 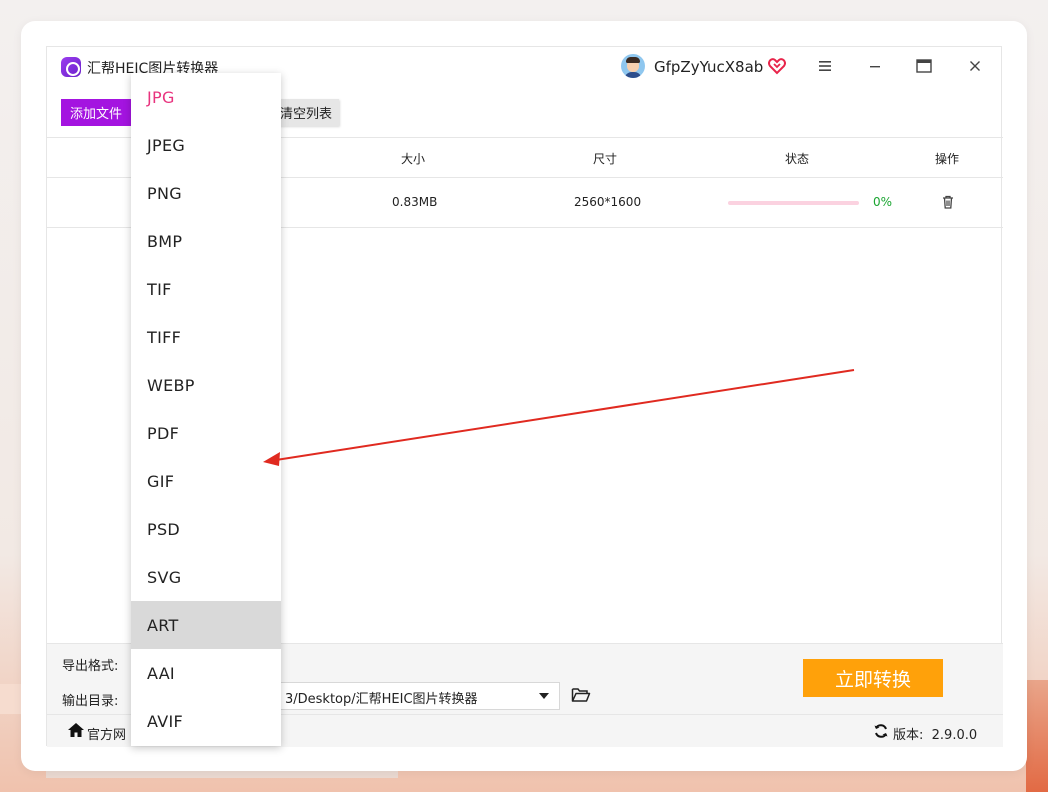 What do you see at coordinates (581, 695) in the screenshot?
I see `folder-open-icon` at bounding box center [581, 695].